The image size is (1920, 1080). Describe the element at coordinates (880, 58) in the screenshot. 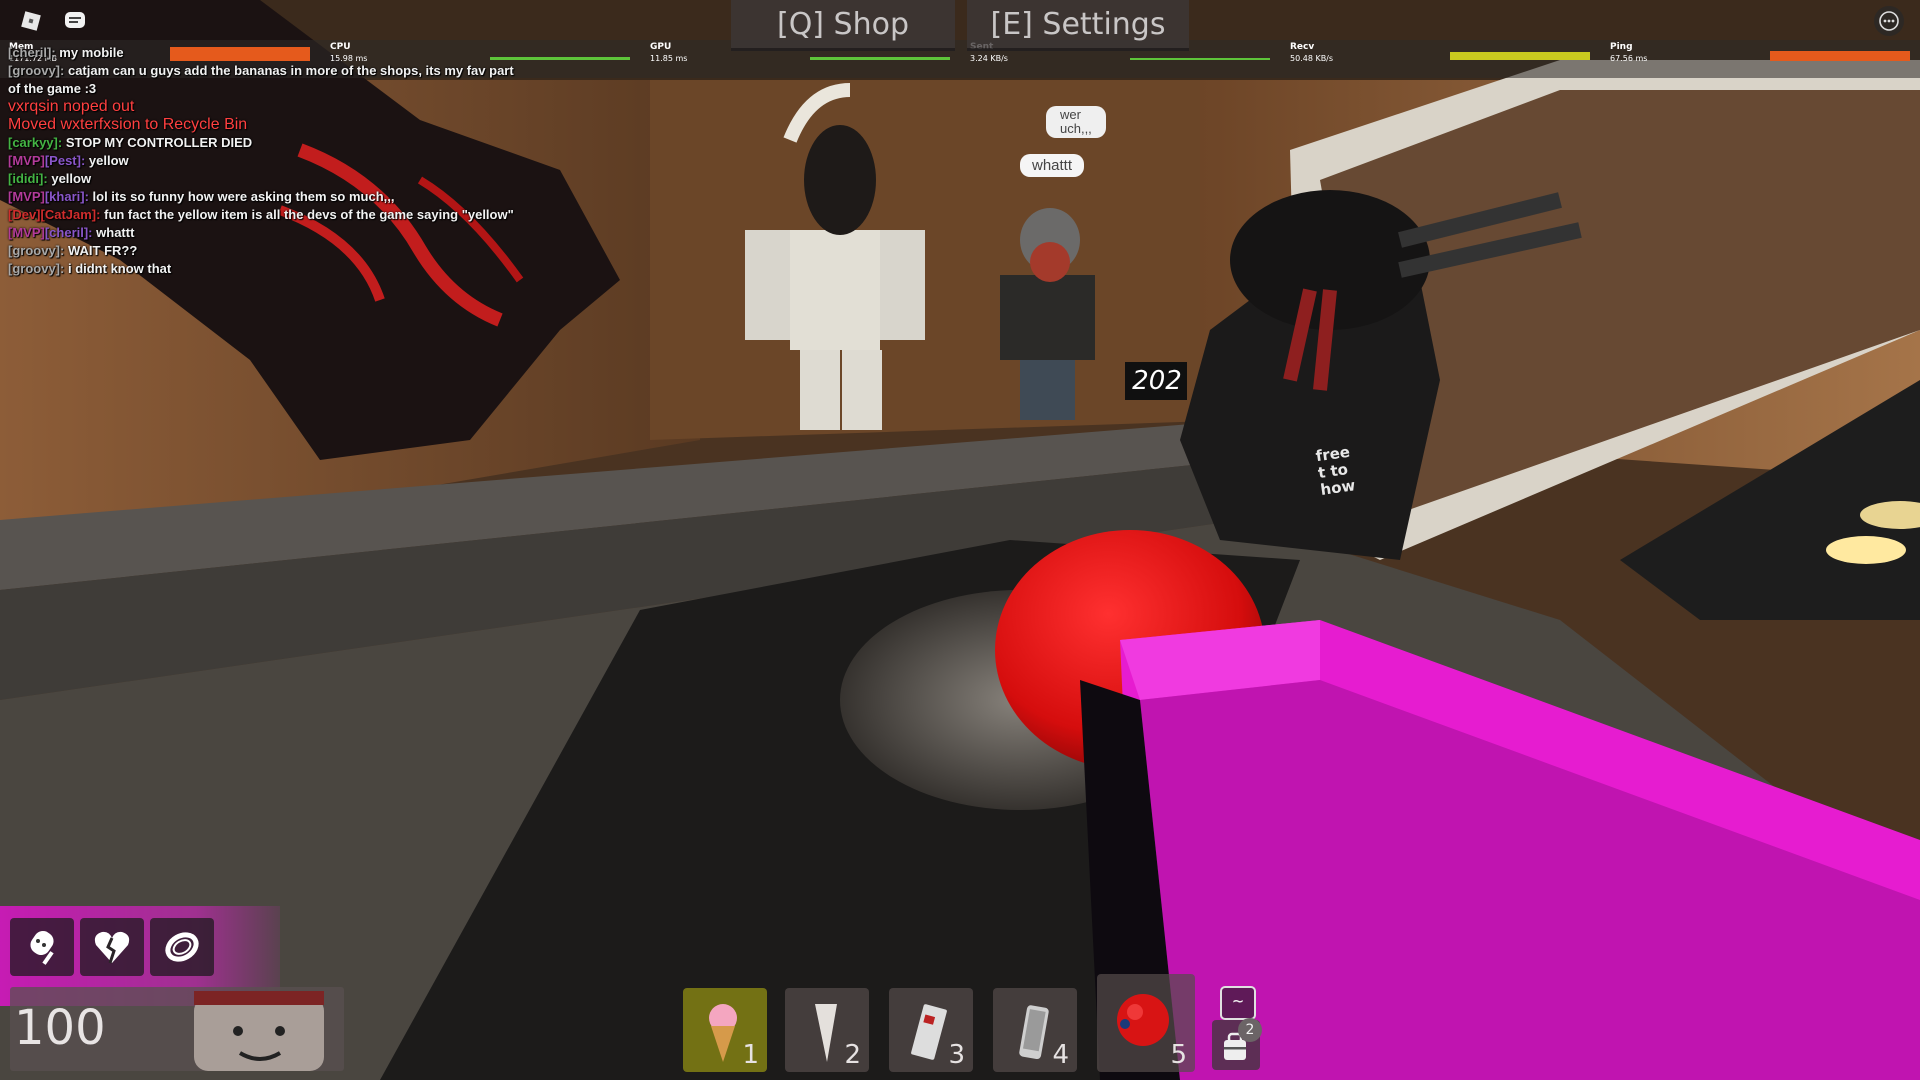

I see `stat-gpu-graph` at that location.